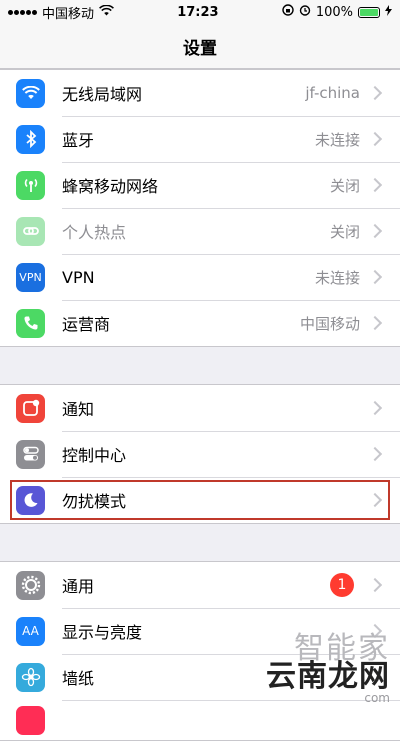 This screenshot has height=741, width=400. Describe the element at coordinates (78, 140) in the screenshot. I see `row-label: 蓝牙` at that location.